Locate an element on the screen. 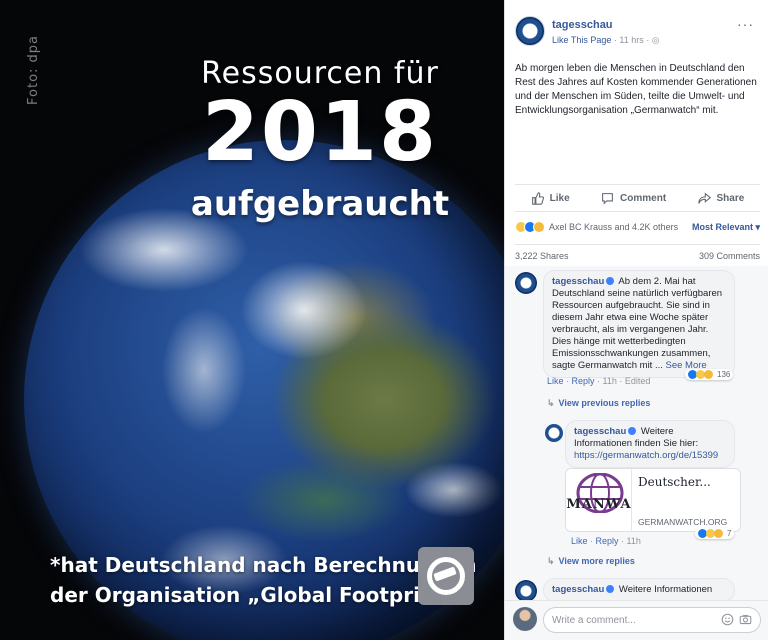 The image size is (768, 640). reply-time: · 11h is located at coordinates (631, 541).